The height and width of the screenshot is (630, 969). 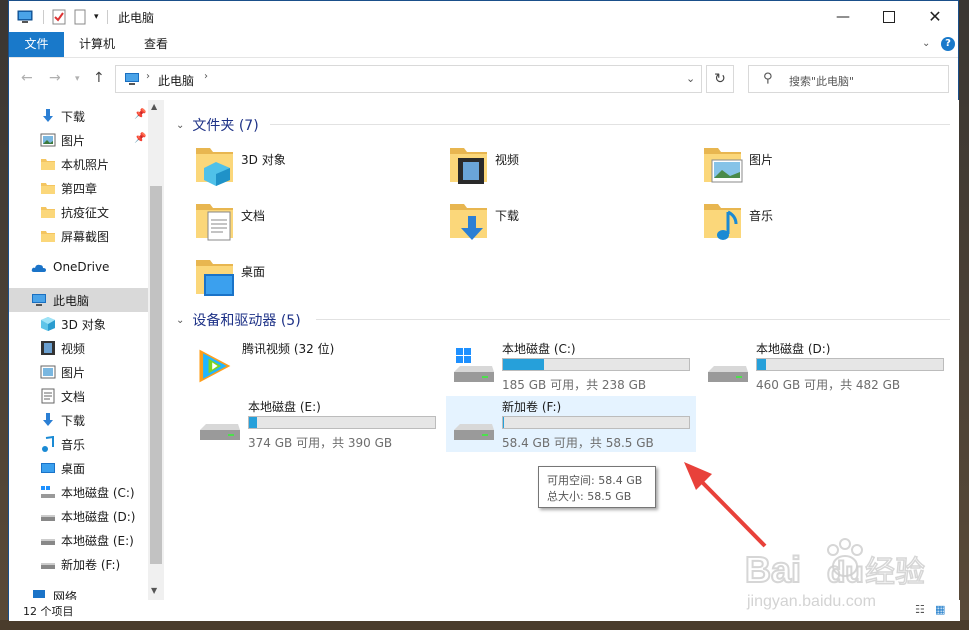 What do you see at coordinates (79, 300) in the screenshot?
I see `sidebar-item-this-pc: 此电脑` at bounding box center [79, 300].